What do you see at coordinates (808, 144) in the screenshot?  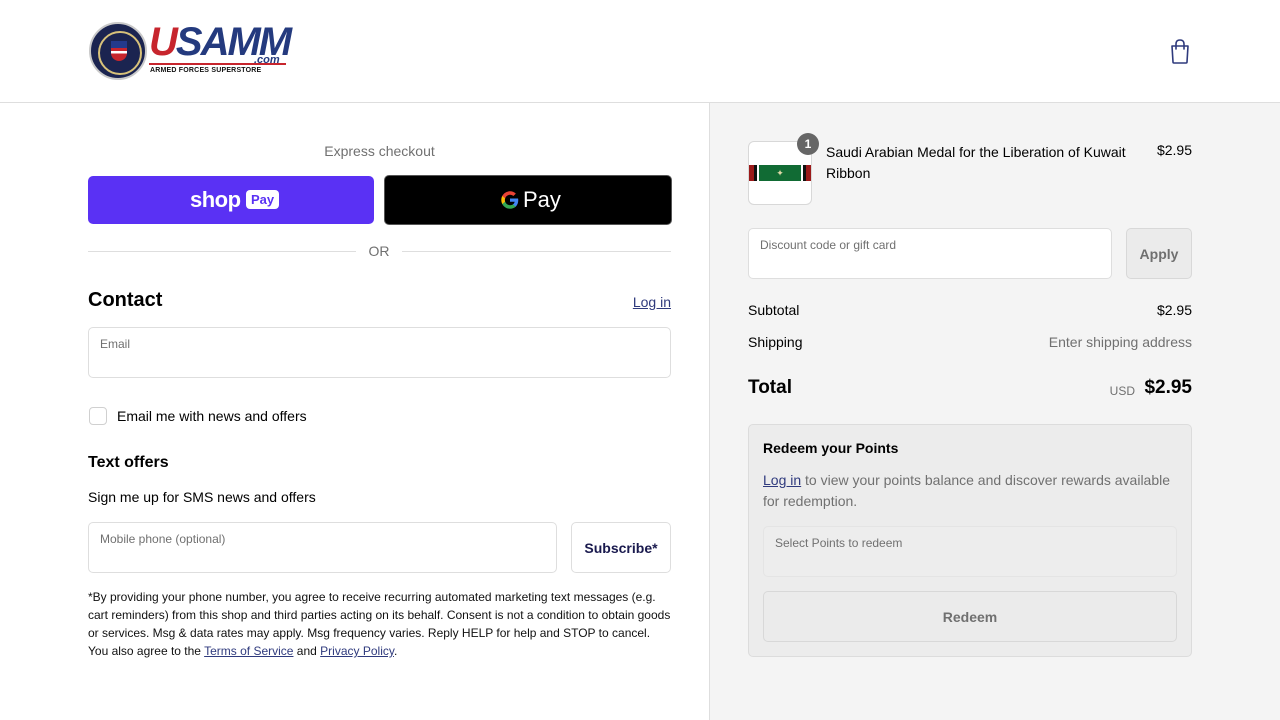 I see `quantity-badge: 1` at bounding box center [808, 144].